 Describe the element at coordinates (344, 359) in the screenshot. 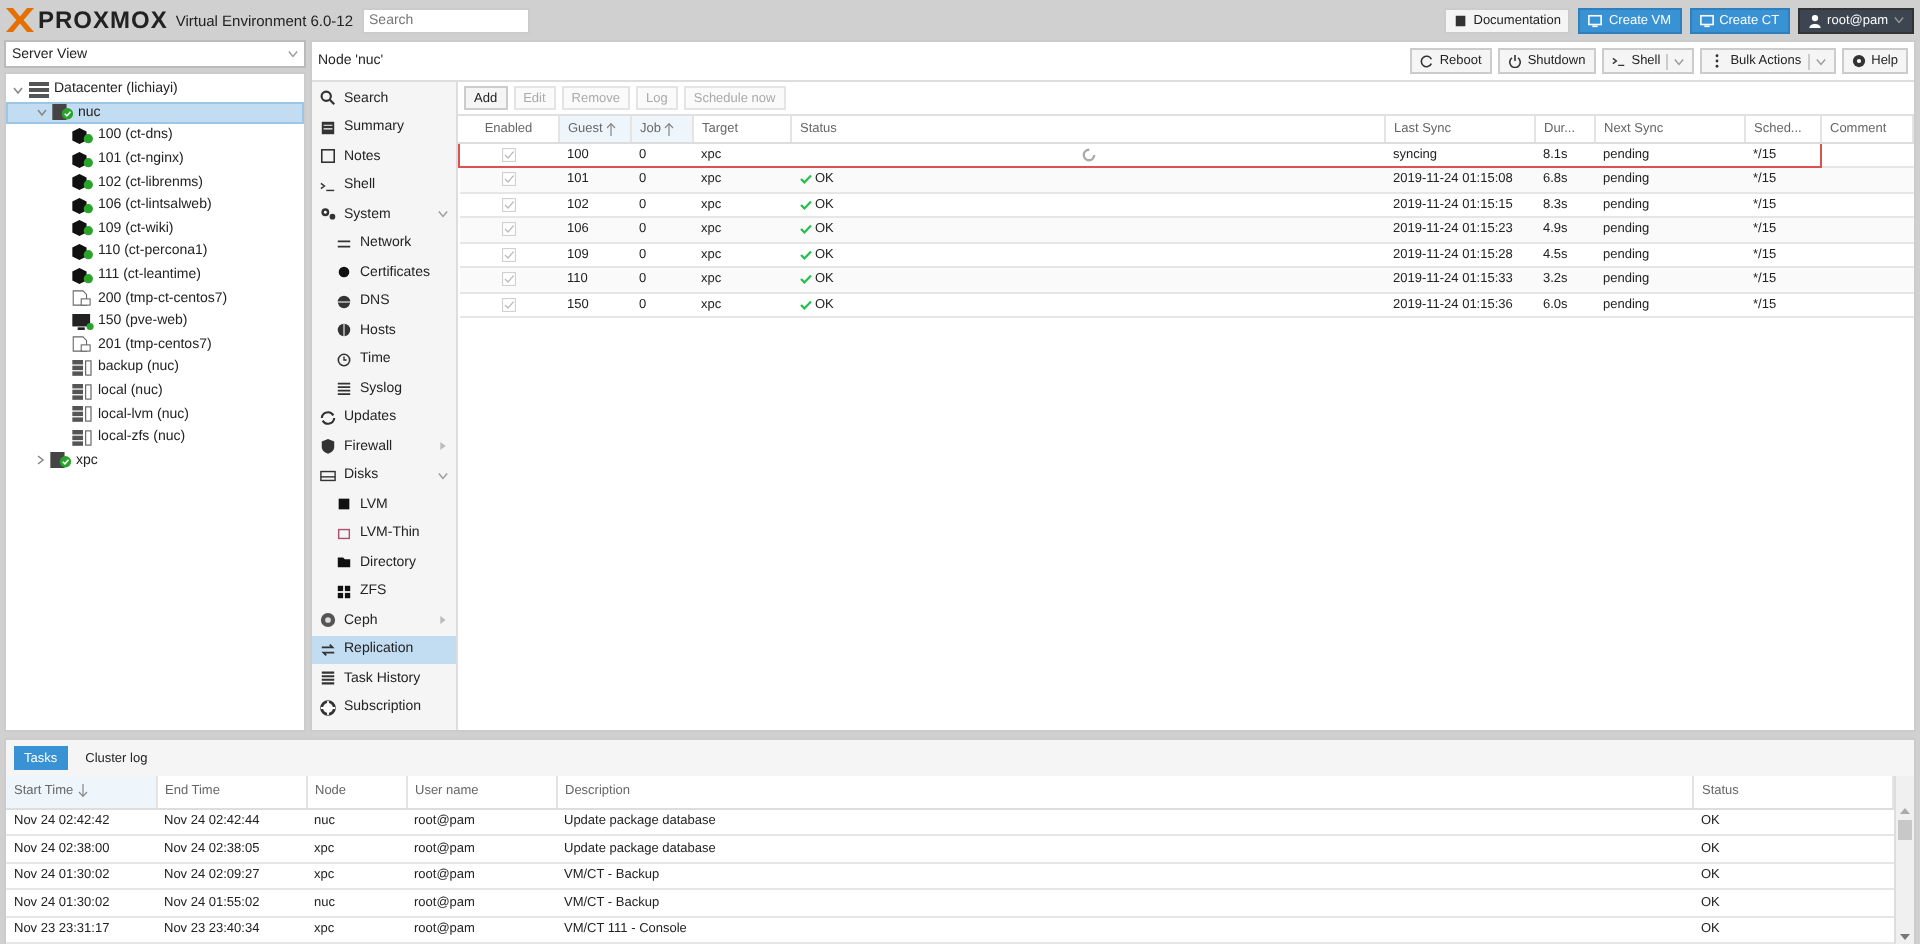

I see `clock-icon` at that location.